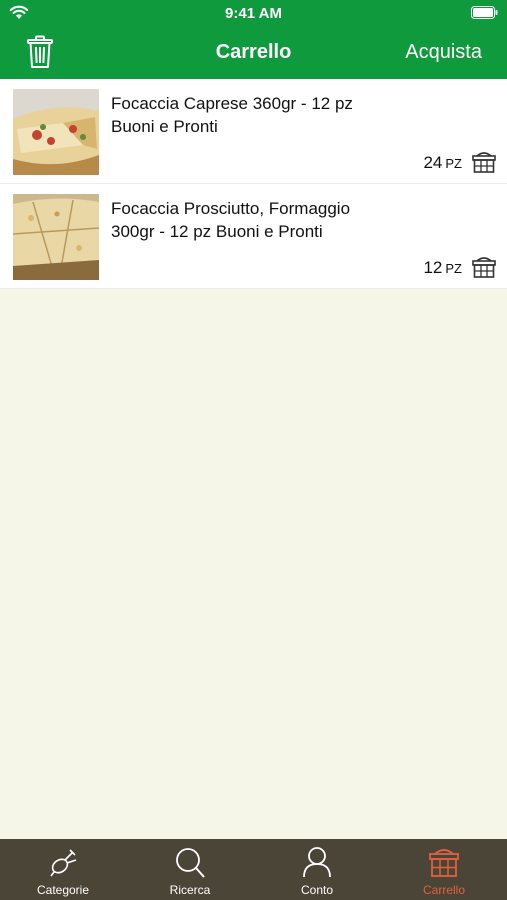  I want to click on quantity: 24 PZ, so click(442, 163).